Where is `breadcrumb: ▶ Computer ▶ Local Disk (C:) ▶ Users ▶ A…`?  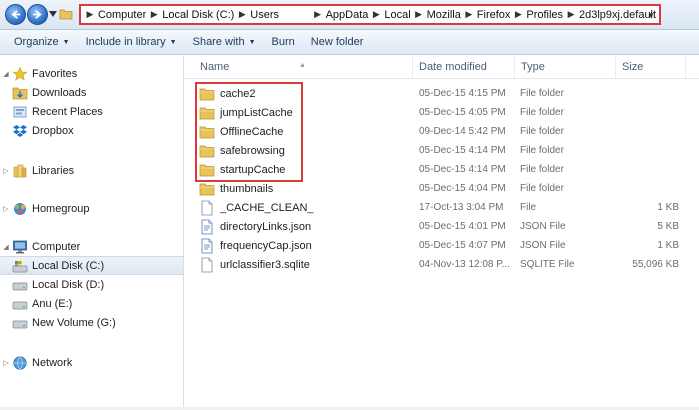
breadcrumb: ▶ Computer ▶ Local Disk (C:) ▶ Users ▶ A… is located at coordinates (370, 14).